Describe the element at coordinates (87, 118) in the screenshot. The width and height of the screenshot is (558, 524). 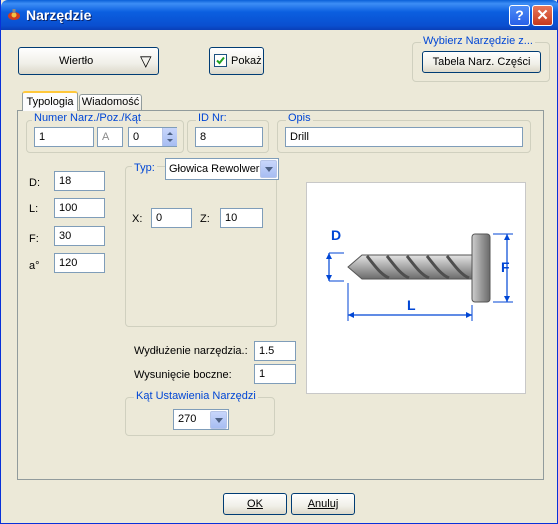
I see `tool-number-title: Numer Narz./Poz./Kąt` at that location.